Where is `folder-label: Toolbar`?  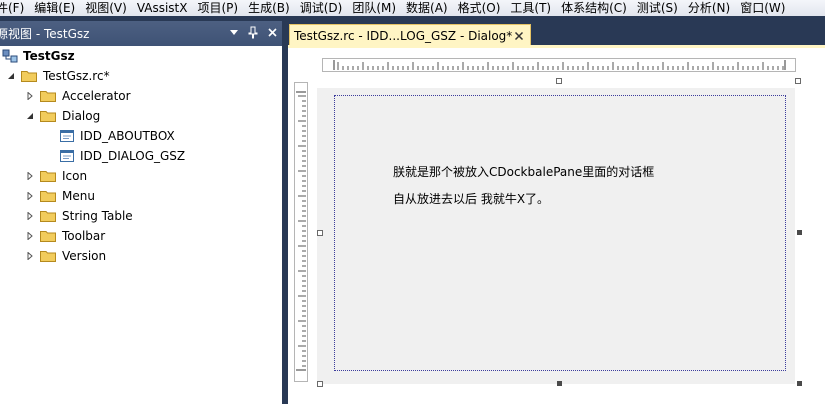 folder-label: Toolbar is located at coordinates (84, 236).